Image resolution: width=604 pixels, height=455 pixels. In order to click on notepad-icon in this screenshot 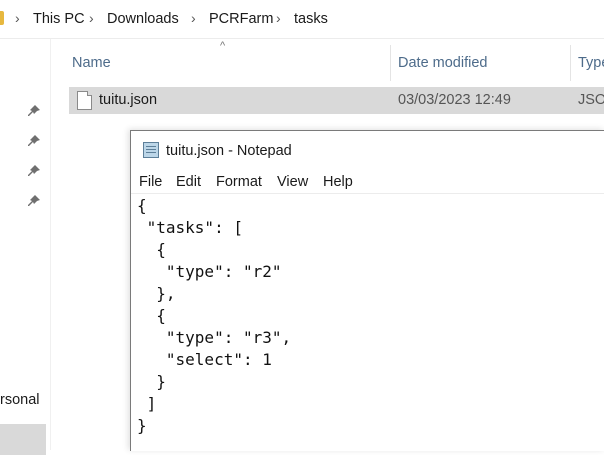, I will do `click(151, 150)`.